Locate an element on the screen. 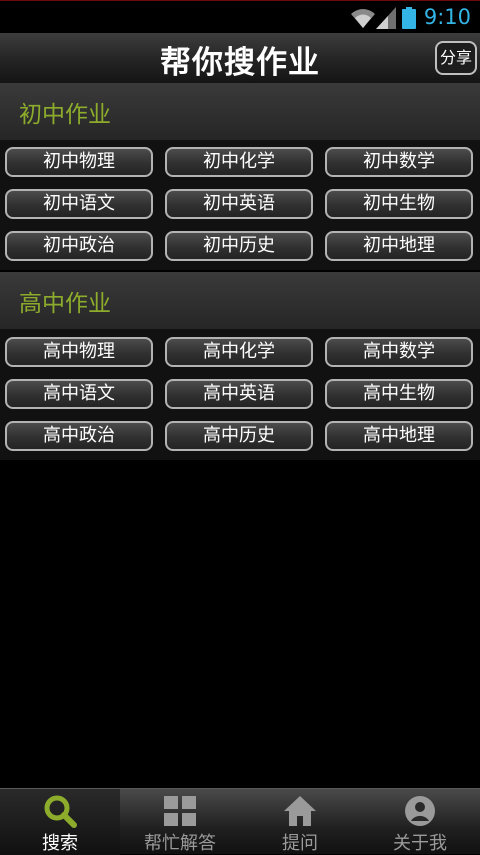 The image size is (480, 855). tab-label: 搜索 is located at coordinates (60, 843).